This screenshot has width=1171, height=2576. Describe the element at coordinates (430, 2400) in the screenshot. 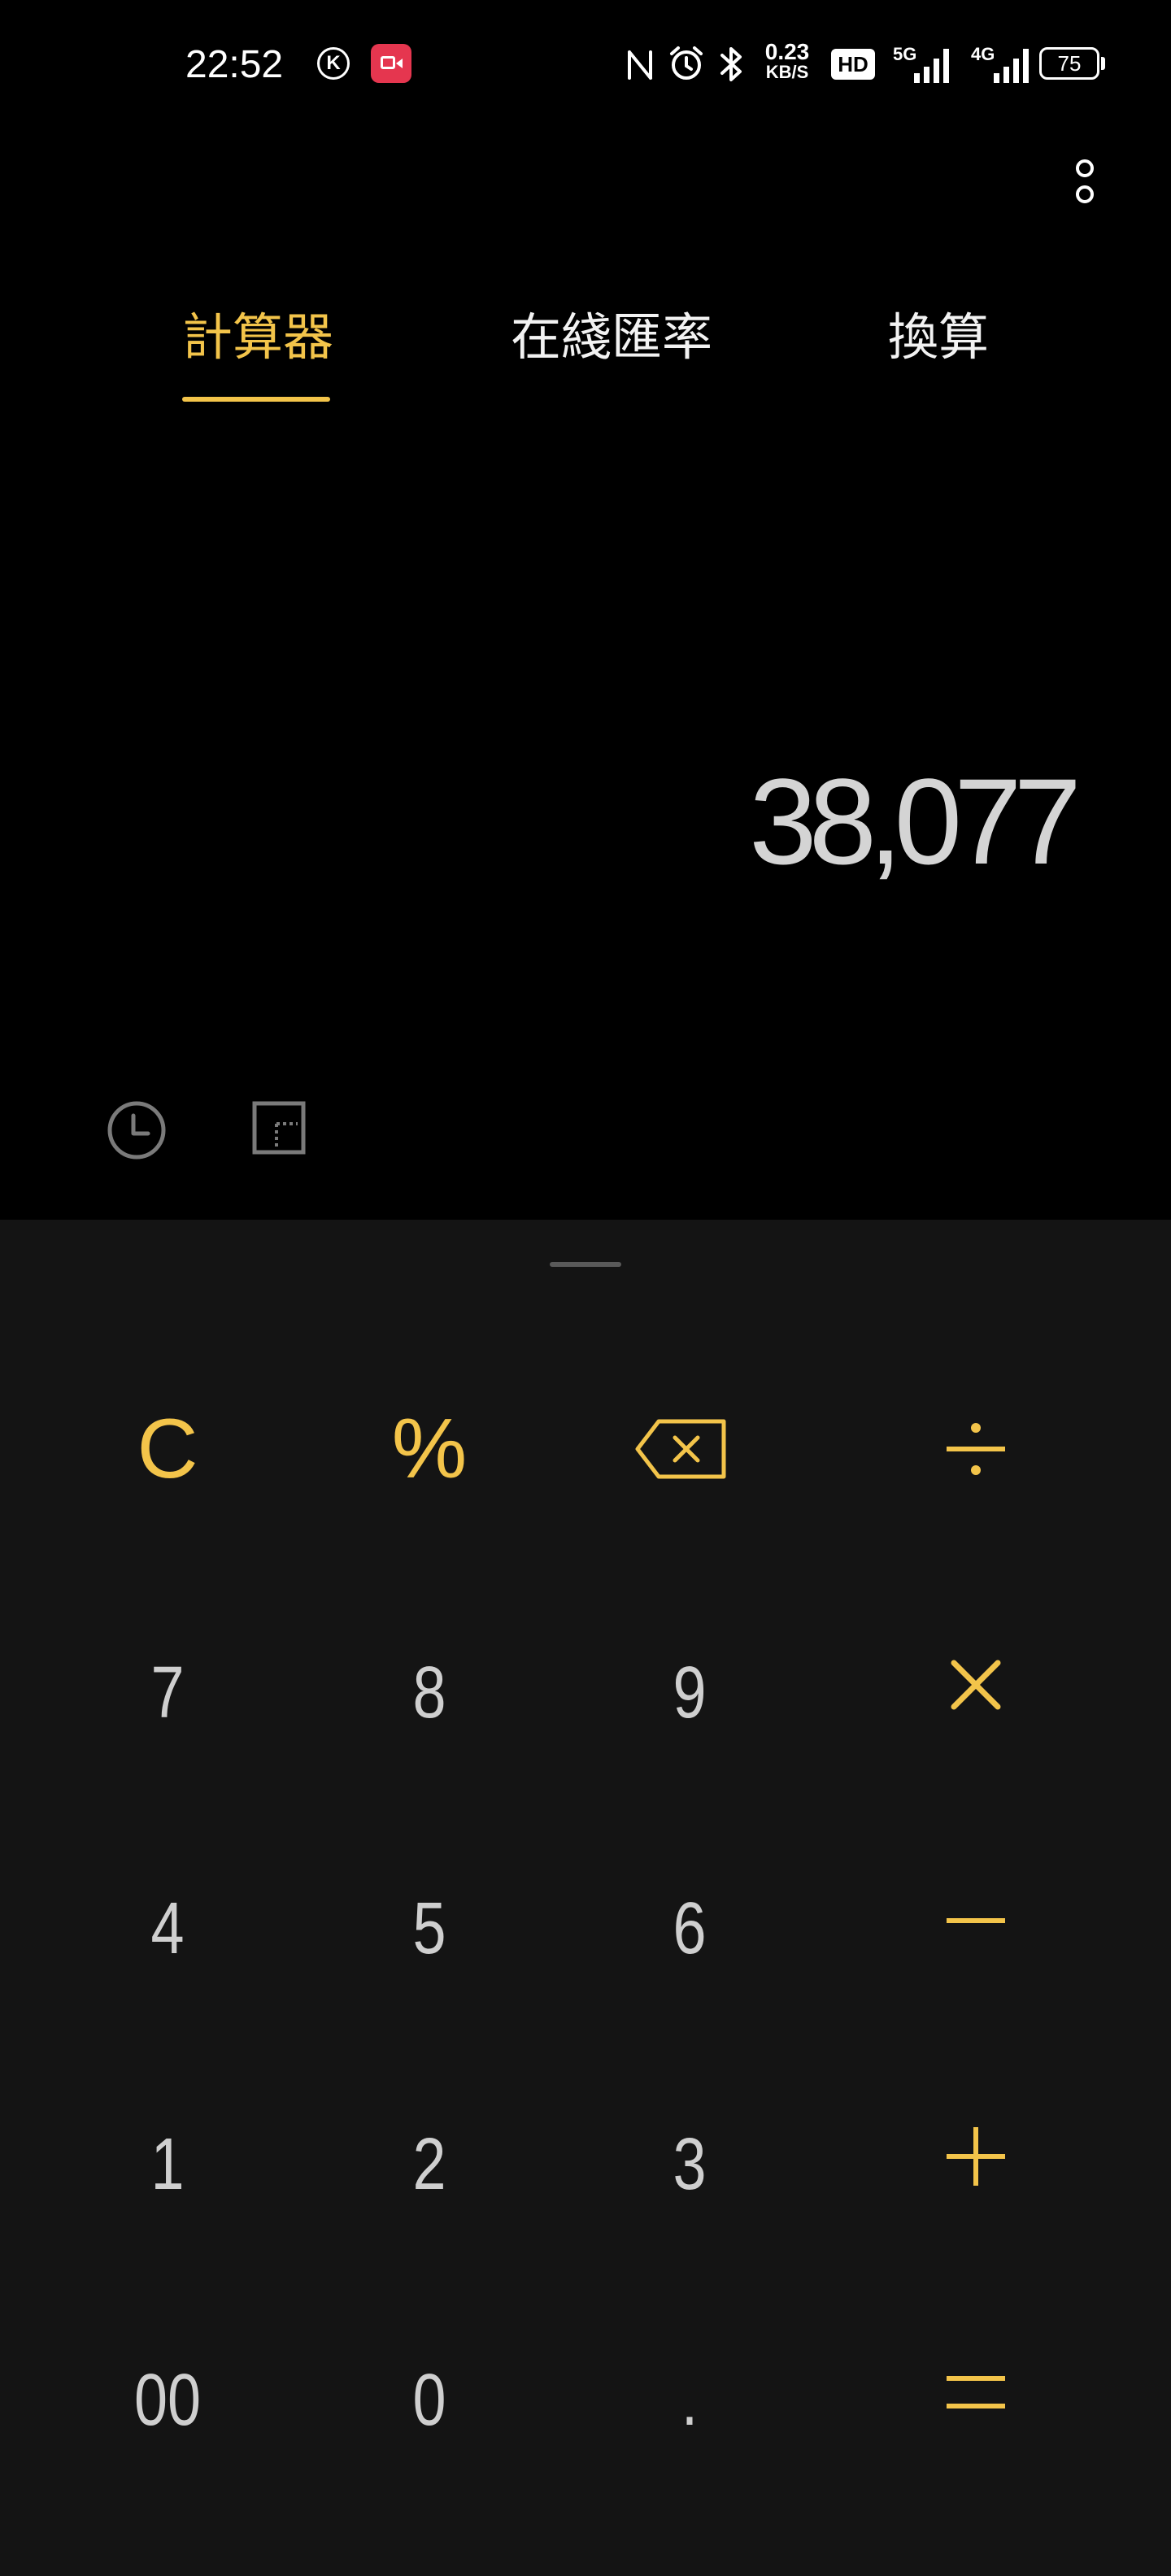

I see `digit-0-button: 0` at that location.